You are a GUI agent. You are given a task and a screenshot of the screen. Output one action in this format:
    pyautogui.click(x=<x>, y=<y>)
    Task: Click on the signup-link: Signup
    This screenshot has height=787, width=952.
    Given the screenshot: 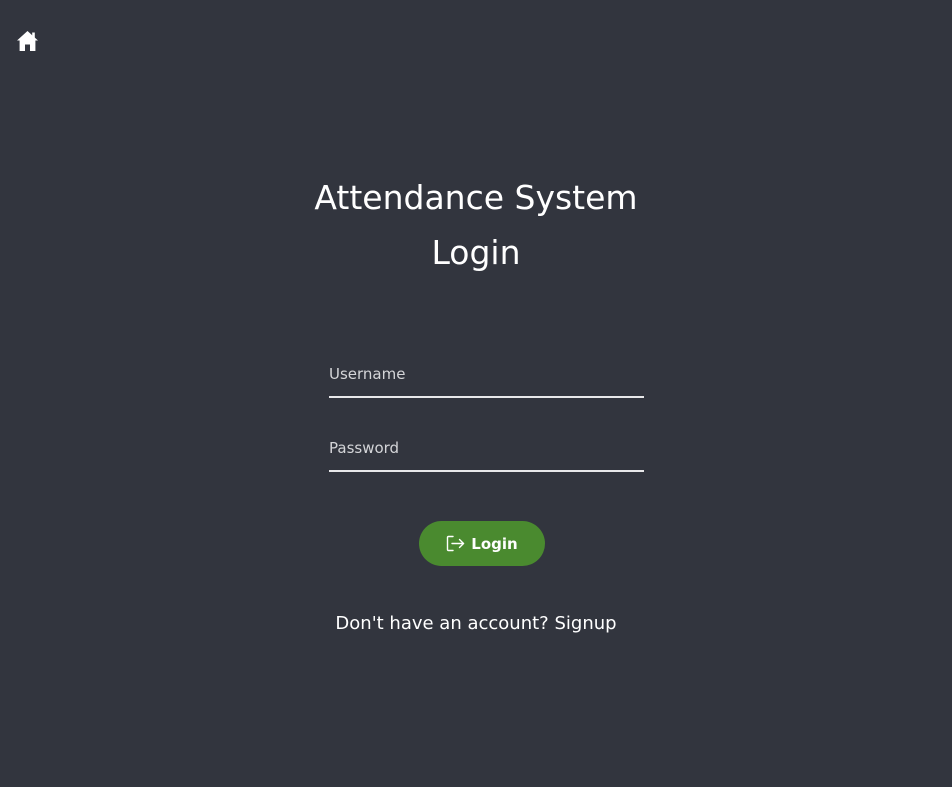 What is the action you would take?
    pyautogui.click(x=585, y=623)
    